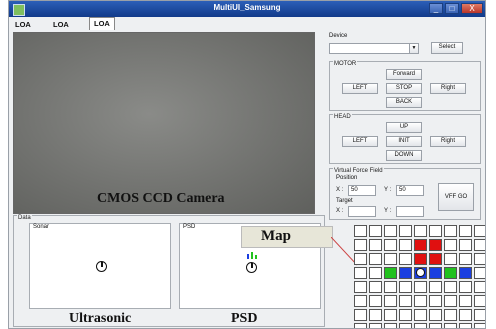 The image size is (496, 329). I want to click on psd-label: PSD, so click(189, 227).